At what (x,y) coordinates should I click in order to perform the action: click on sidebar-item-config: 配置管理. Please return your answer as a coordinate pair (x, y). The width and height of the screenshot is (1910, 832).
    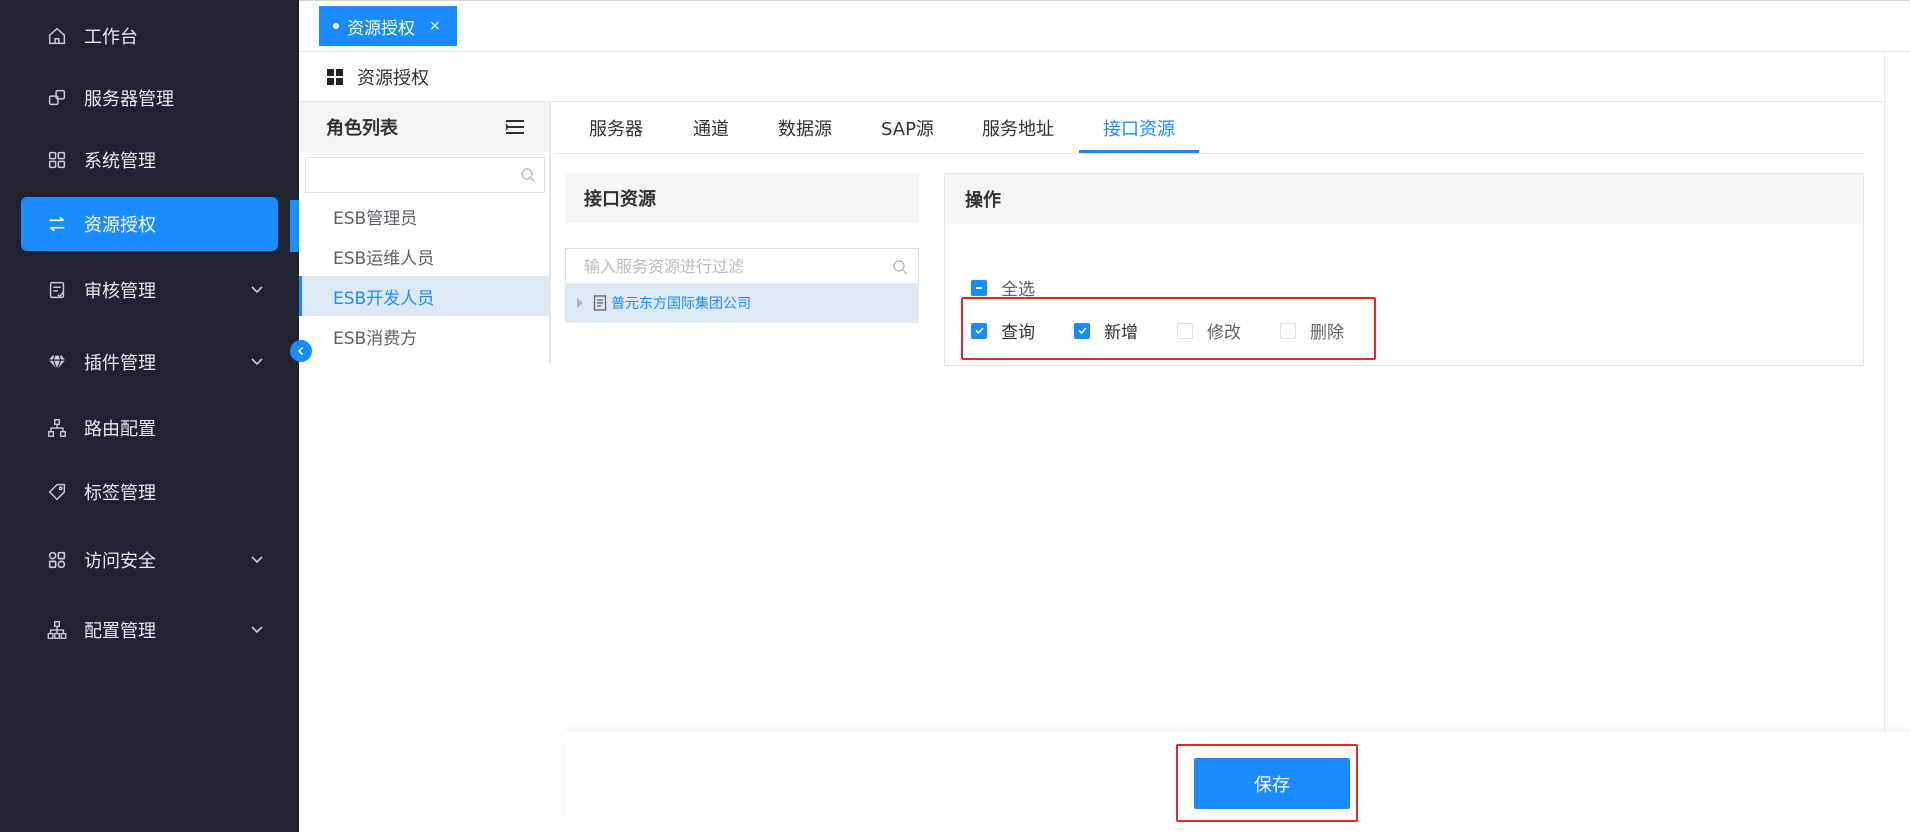
    Looking at the image, I should click on (149, 630).